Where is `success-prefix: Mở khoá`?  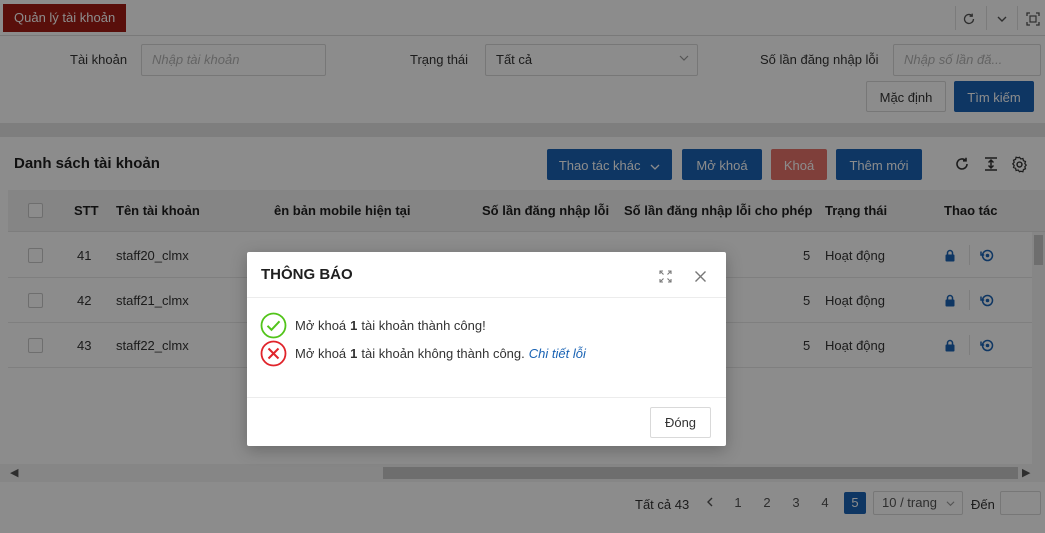 success-prefix: Mở khoá is located at coordinates (321, 325).